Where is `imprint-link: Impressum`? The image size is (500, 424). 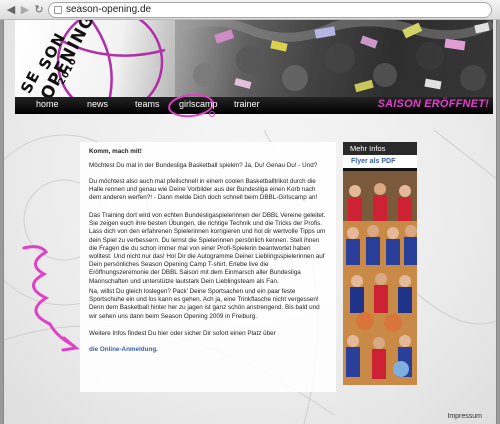 imprint-link: Impressum is located at coordinates (464, 416).